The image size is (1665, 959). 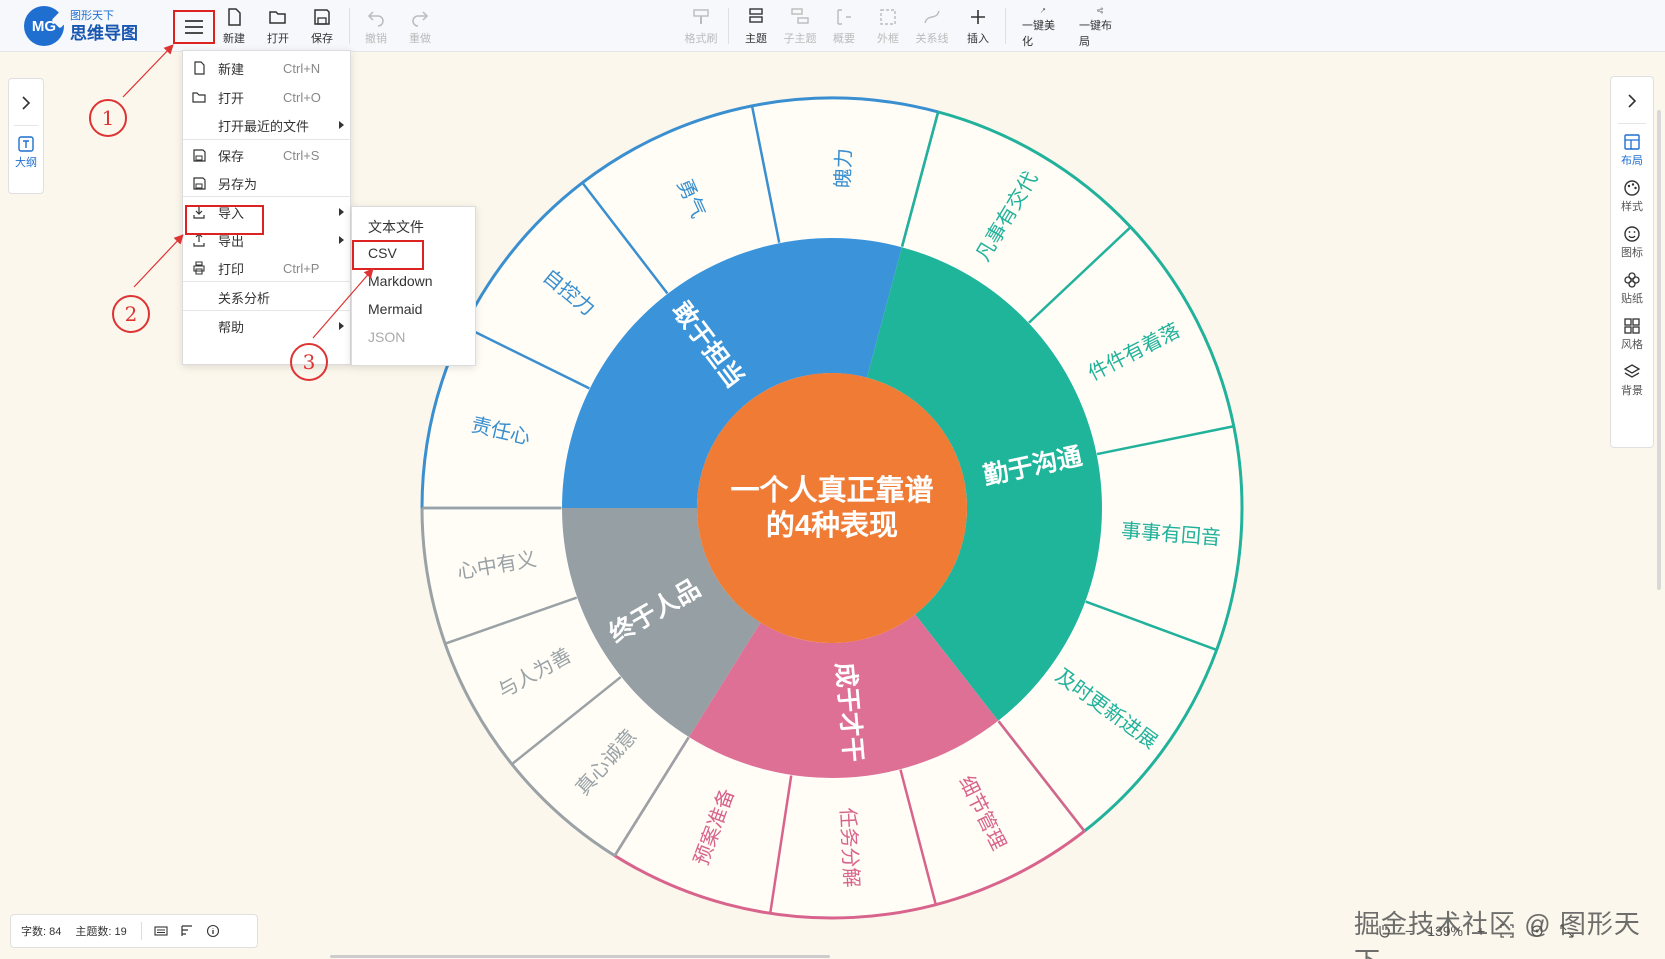 I want to click on branch-green-label: 勤于沟通, so click(x=1033, y=465).